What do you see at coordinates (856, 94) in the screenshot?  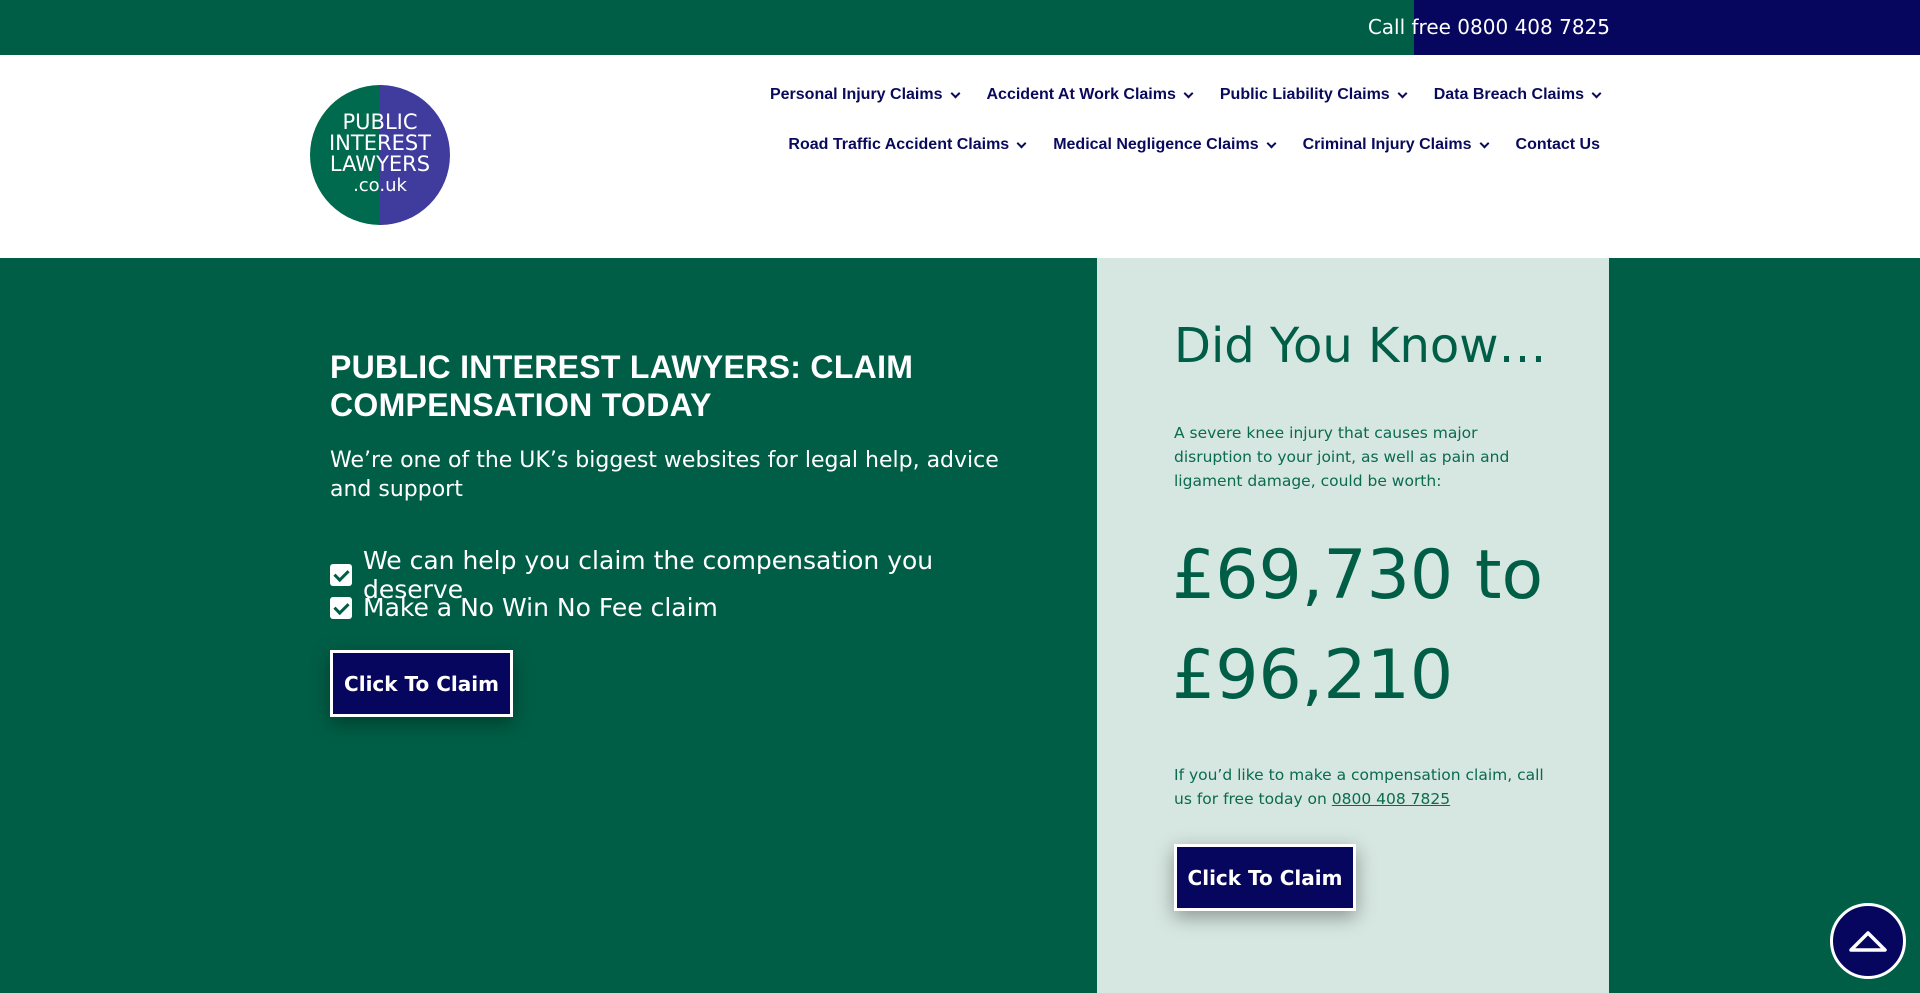 I see `nav-label: Personal Injury Claims` at bounding box center [856, 94].